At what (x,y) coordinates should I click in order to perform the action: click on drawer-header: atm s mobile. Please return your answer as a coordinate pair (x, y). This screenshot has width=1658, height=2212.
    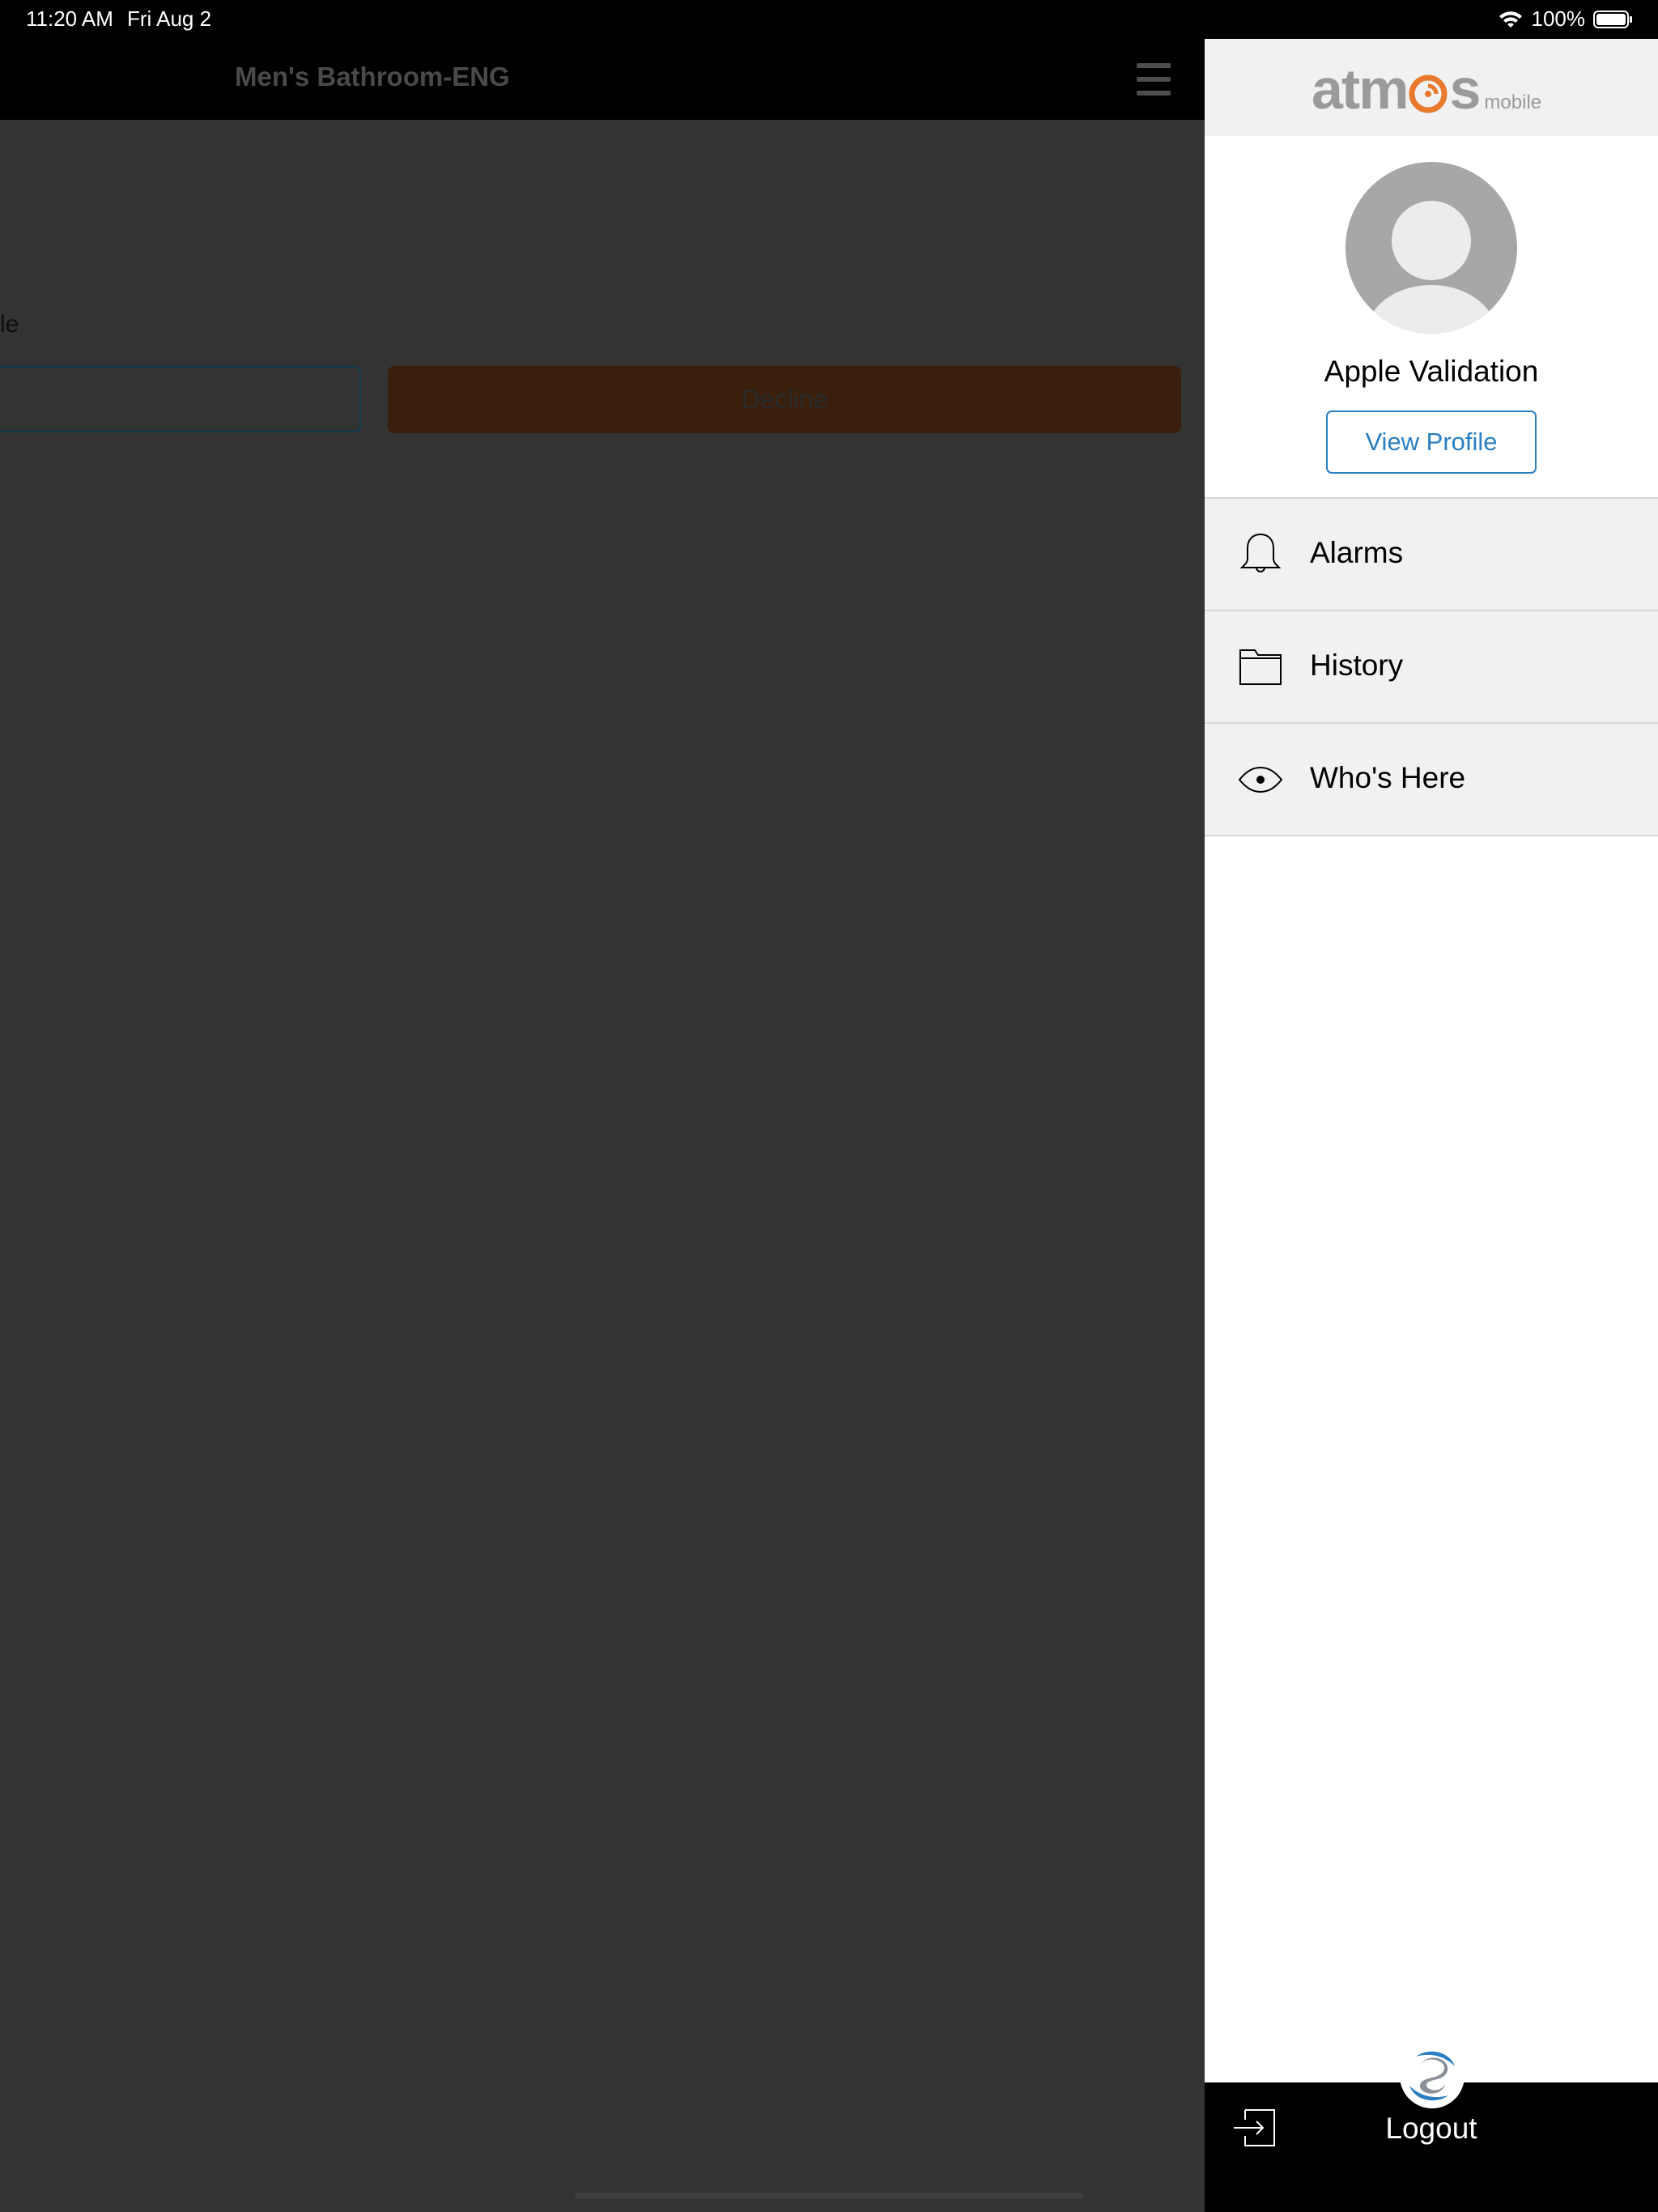
    Looking at the image, I should click on (1431, 87).